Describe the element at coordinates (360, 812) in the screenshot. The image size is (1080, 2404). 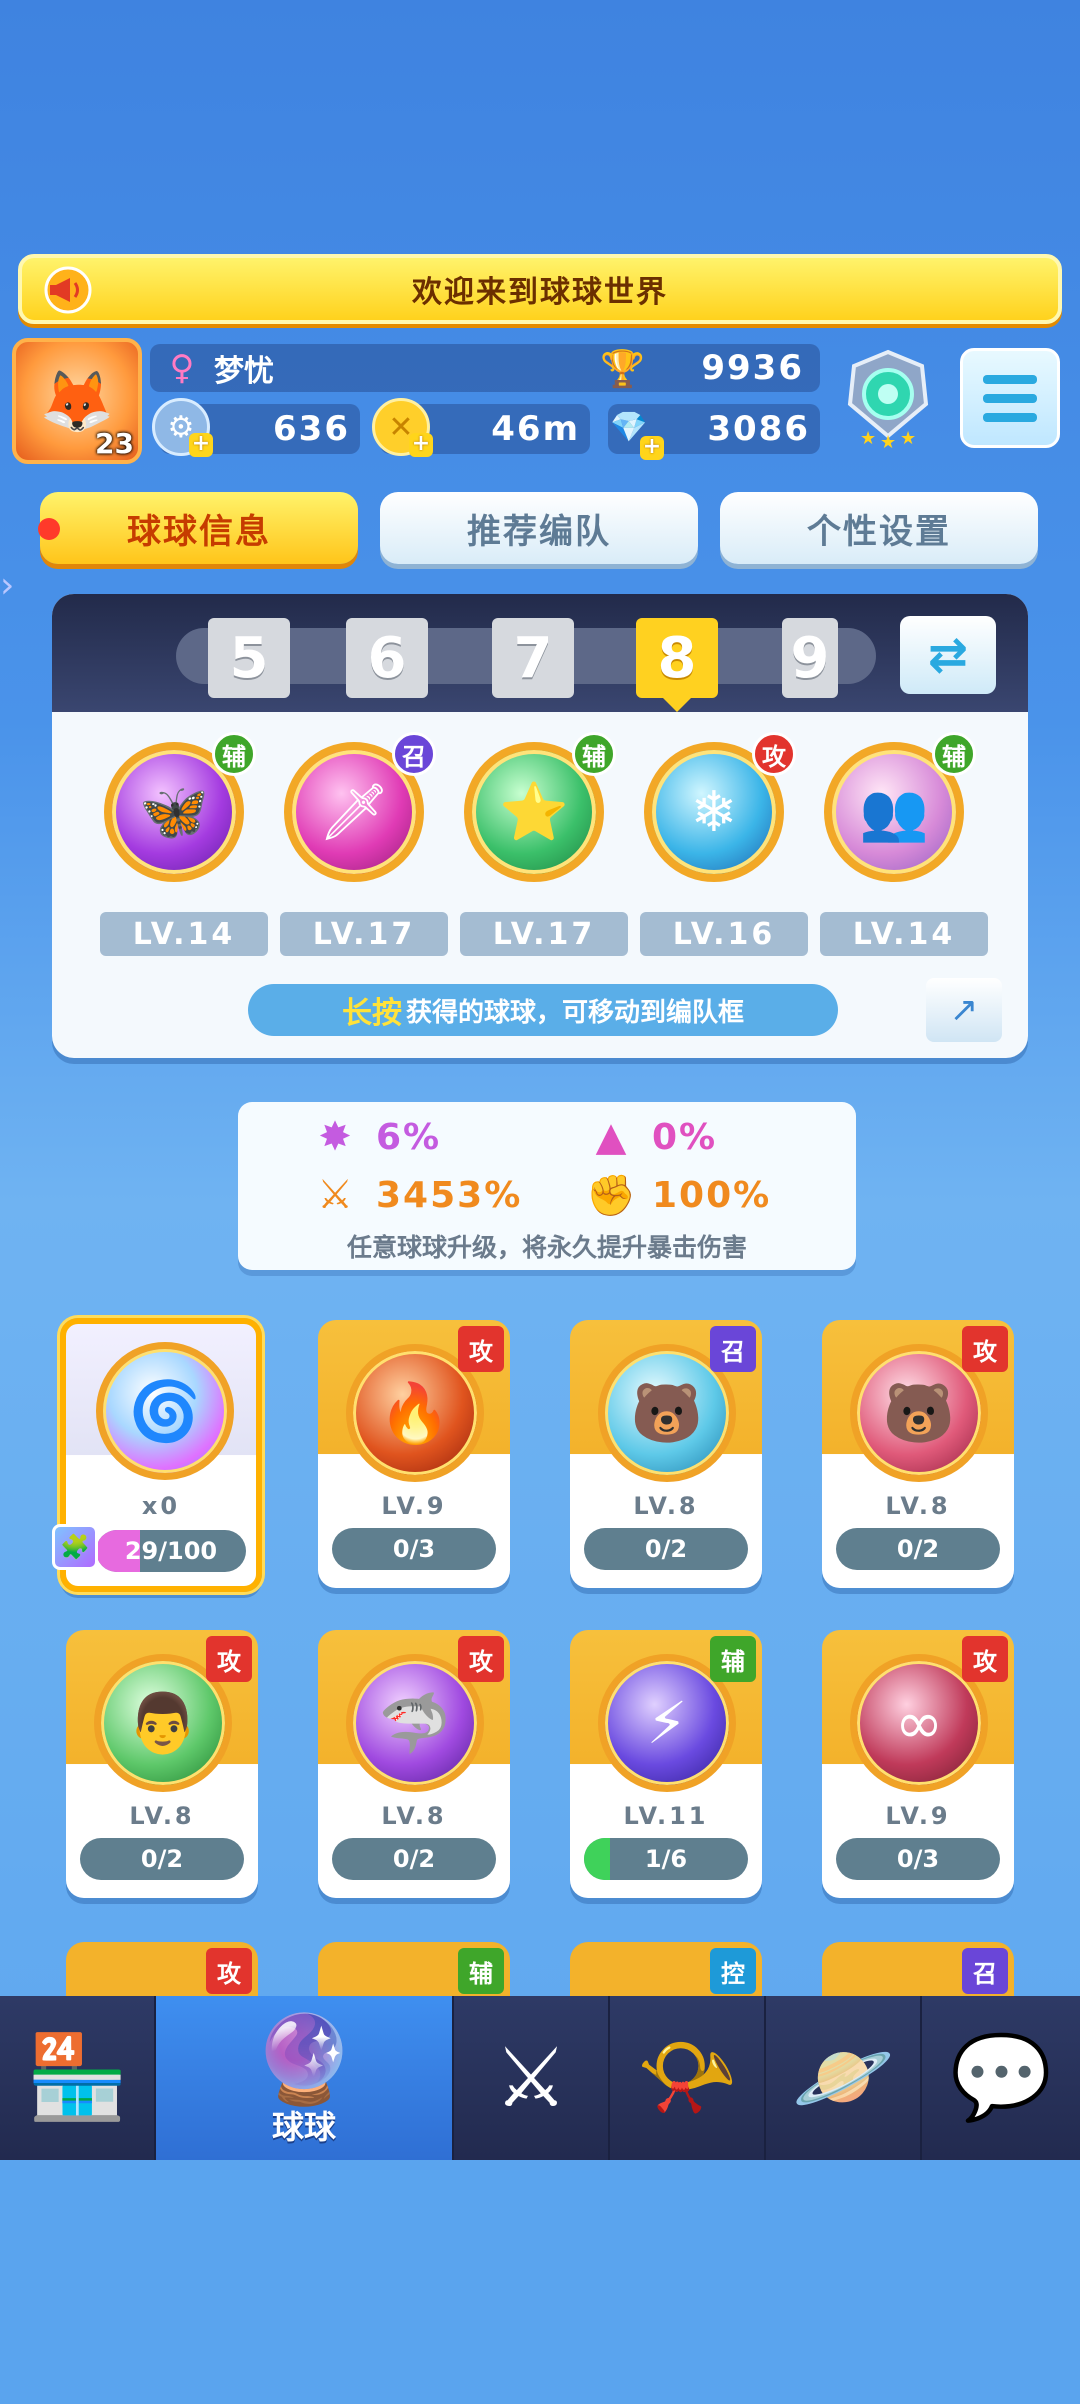
I see `team-ball-2: 🗡 召` at that location.